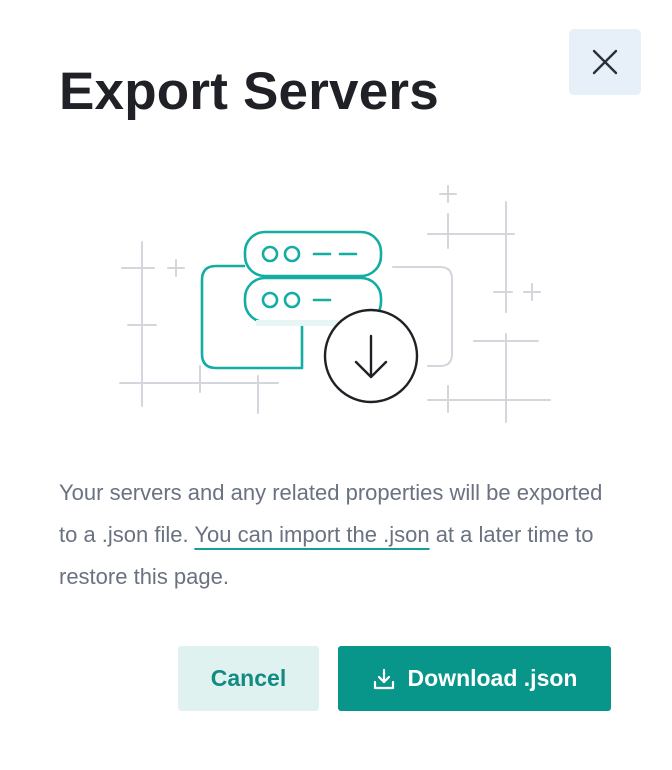 The width and height of the screenshot is (672, 770). I want to click on dialog-title: Export Servers, so click(249, 91).